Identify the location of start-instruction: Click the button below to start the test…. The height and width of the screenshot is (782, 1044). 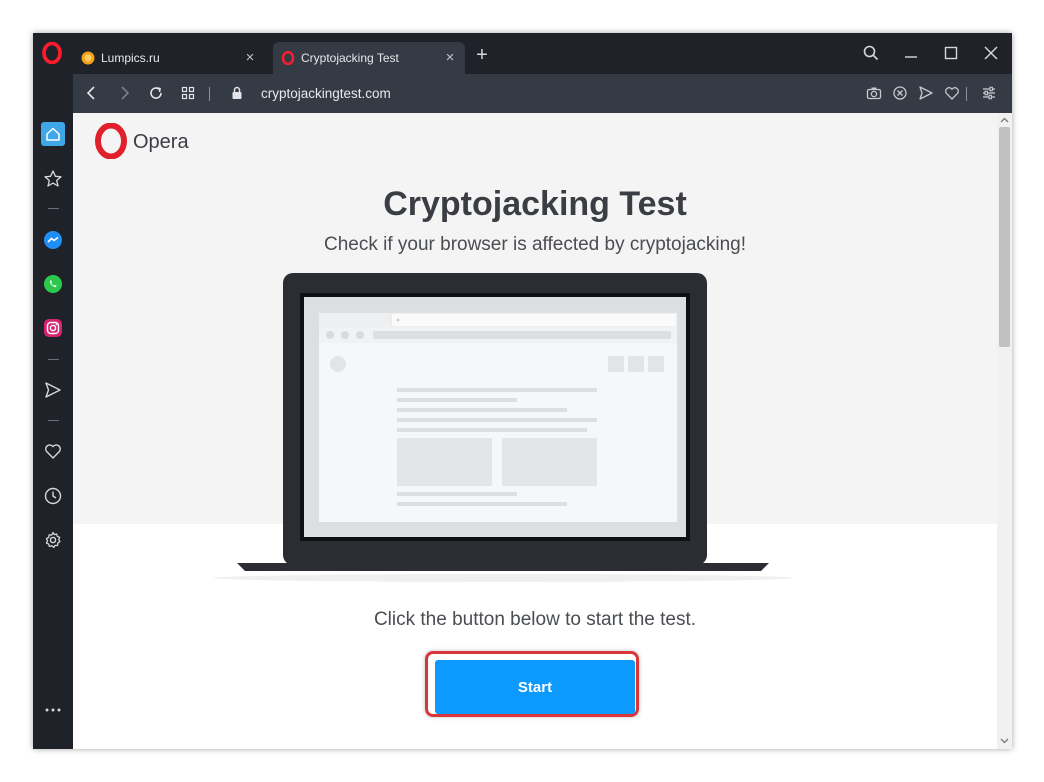
(535, 619).